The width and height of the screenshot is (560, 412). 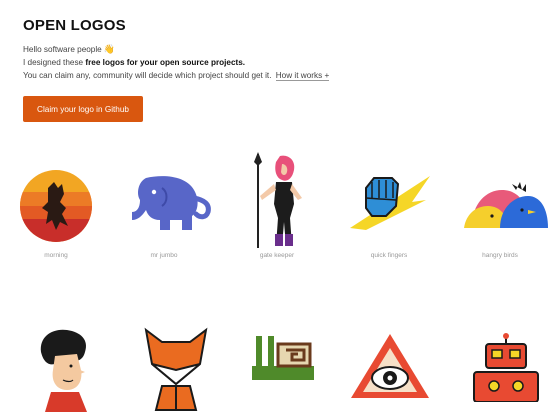 I want to click on boy-face-logo-icon, so click(x=63, y=370).